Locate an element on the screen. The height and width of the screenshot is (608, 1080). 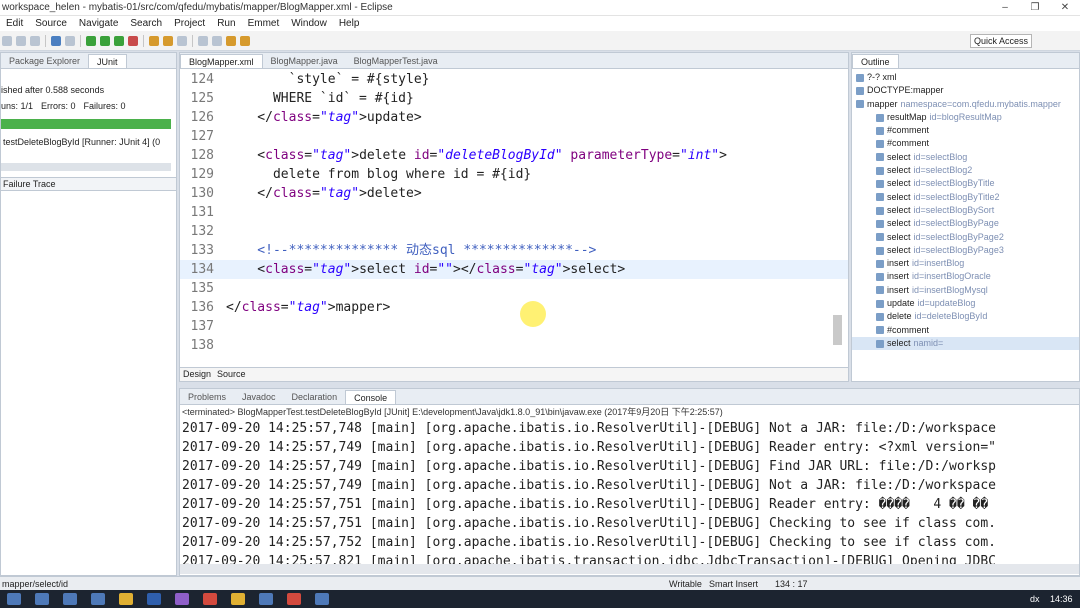
outline-item: ?-? xml is located at coordinates (965, 77).